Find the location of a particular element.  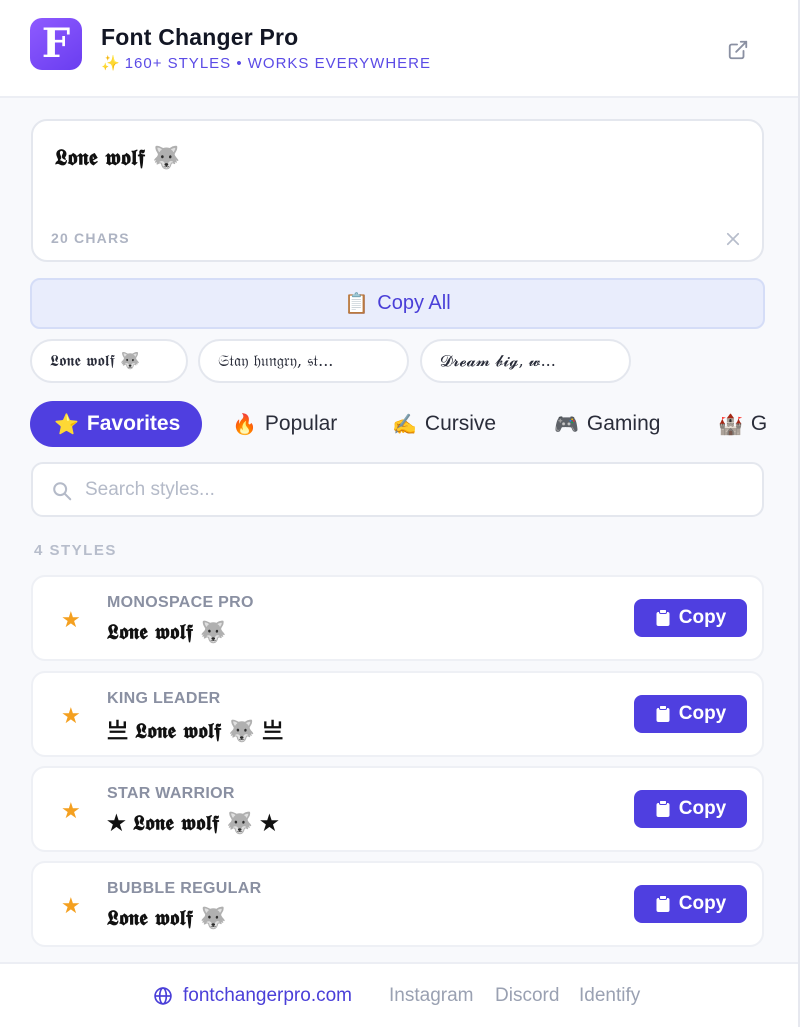

clear-text-button is located at coordinates (733, 239).